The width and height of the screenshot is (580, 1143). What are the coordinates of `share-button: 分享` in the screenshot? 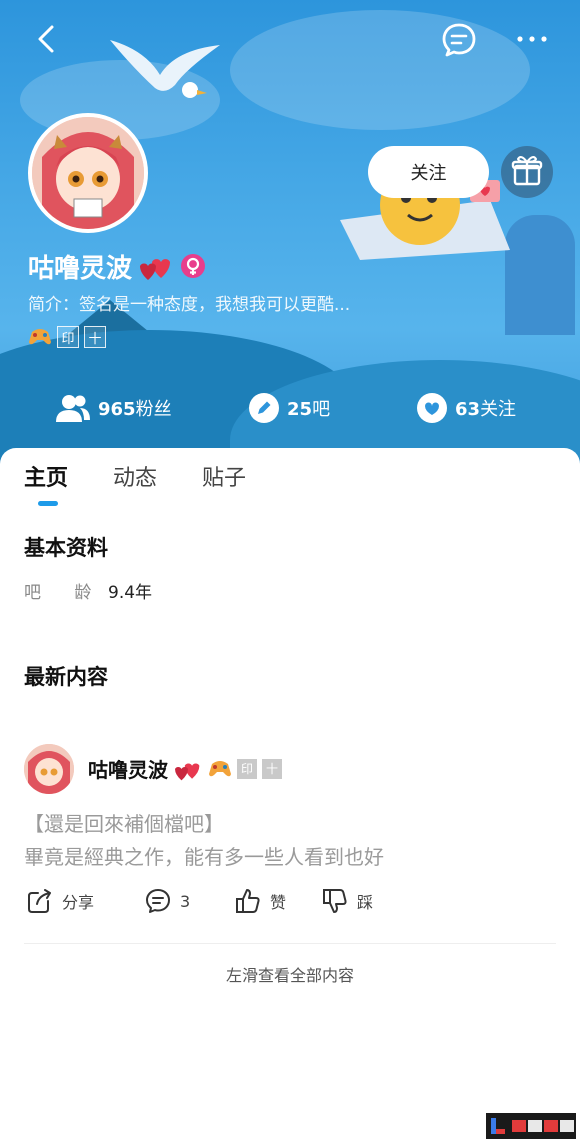 It's located at (60, 901).